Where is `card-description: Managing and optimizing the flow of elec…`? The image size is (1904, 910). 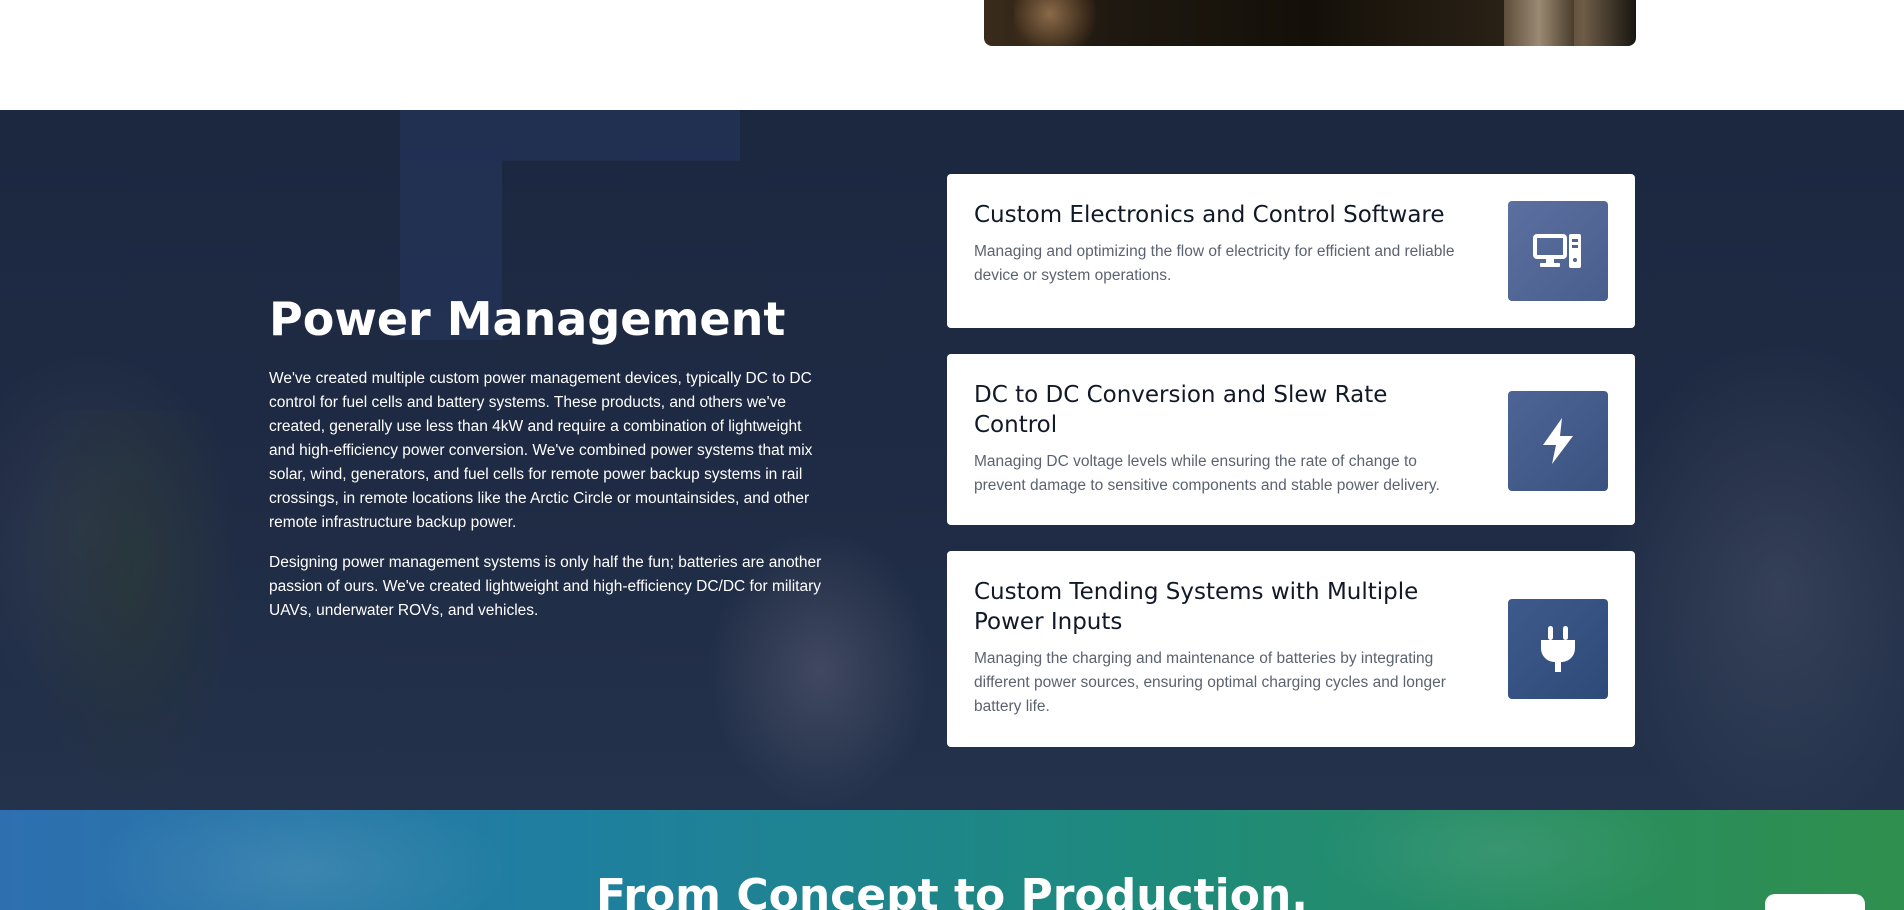
card-description: Managing and optimizing the flow of elec… is located at coordinates (1214, 263).